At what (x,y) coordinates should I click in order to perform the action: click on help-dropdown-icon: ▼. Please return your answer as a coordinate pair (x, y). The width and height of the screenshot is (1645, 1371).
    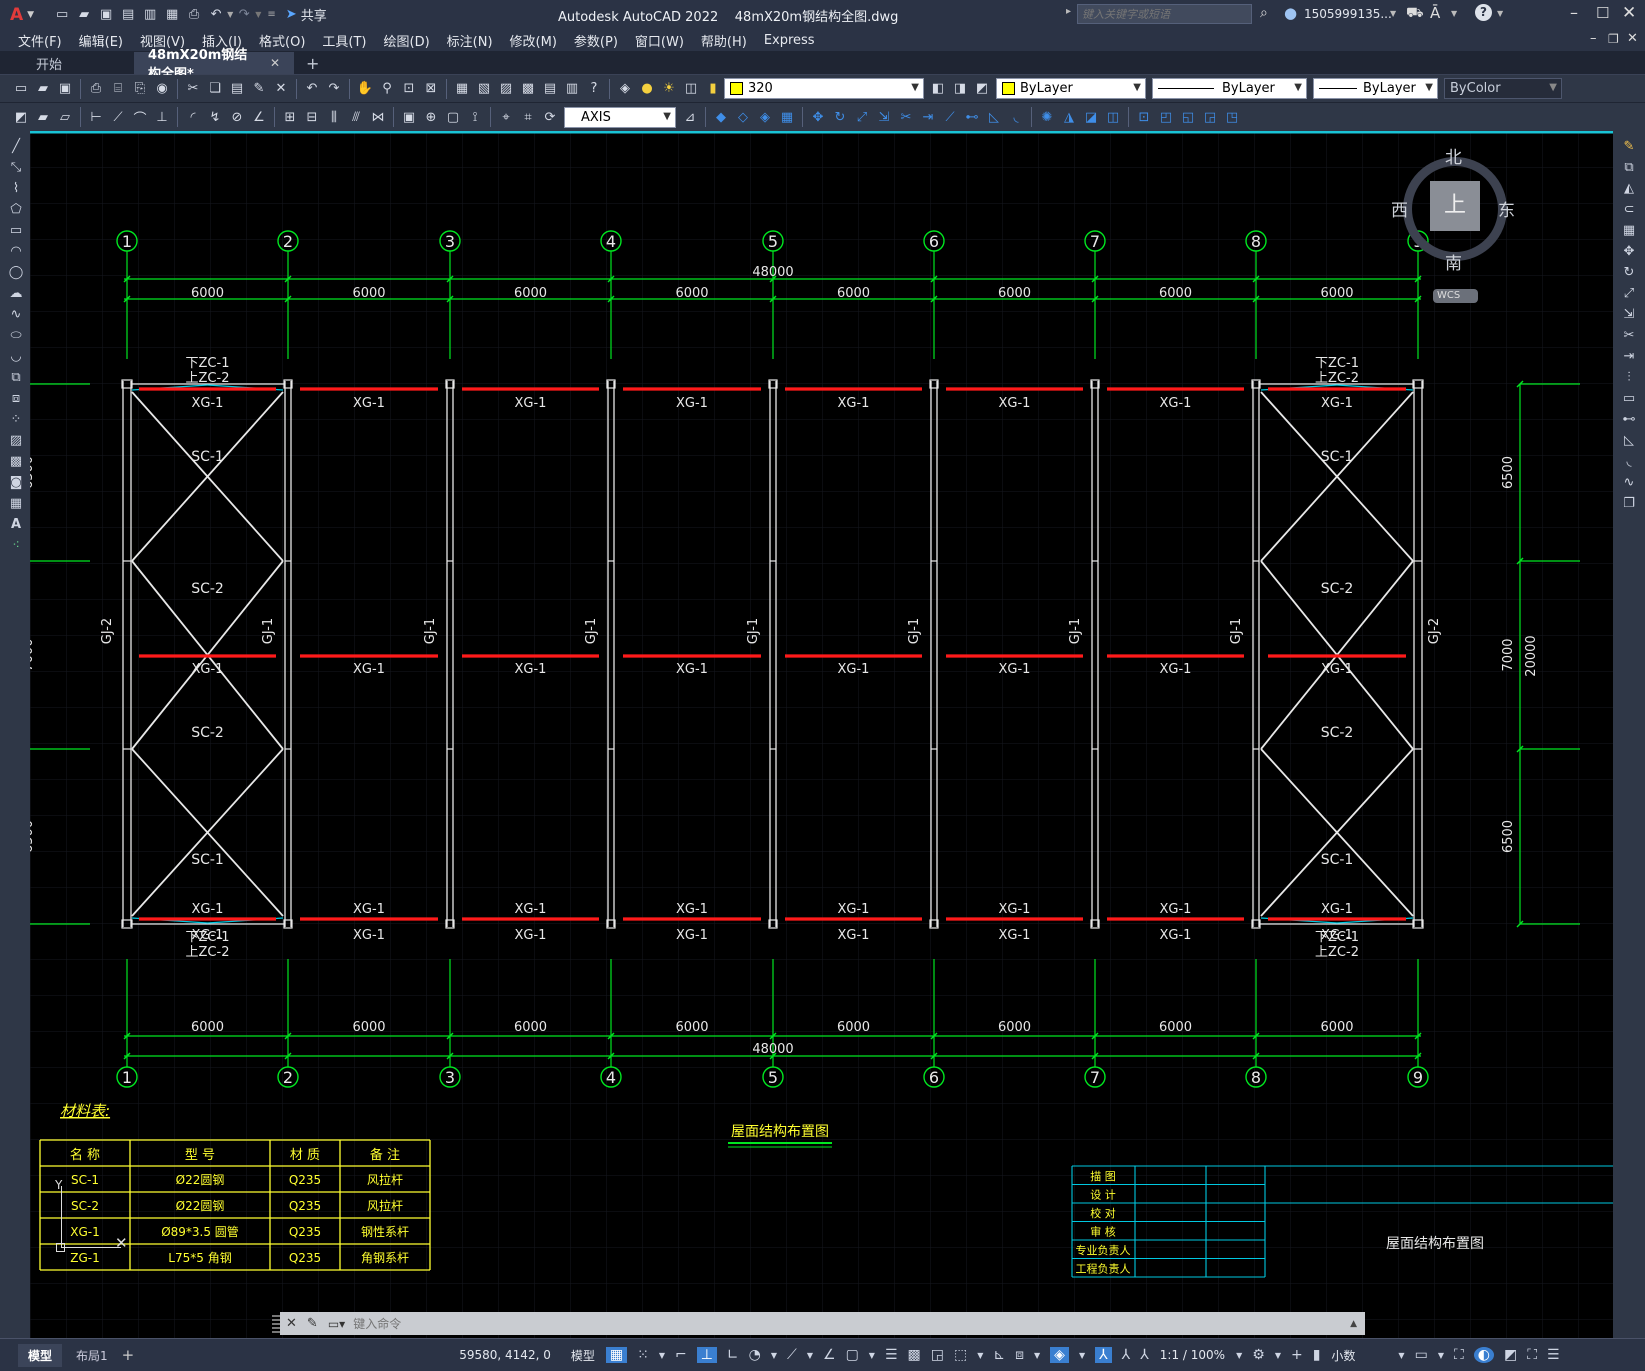
    Looking at the image, I should click on (1500, 13).